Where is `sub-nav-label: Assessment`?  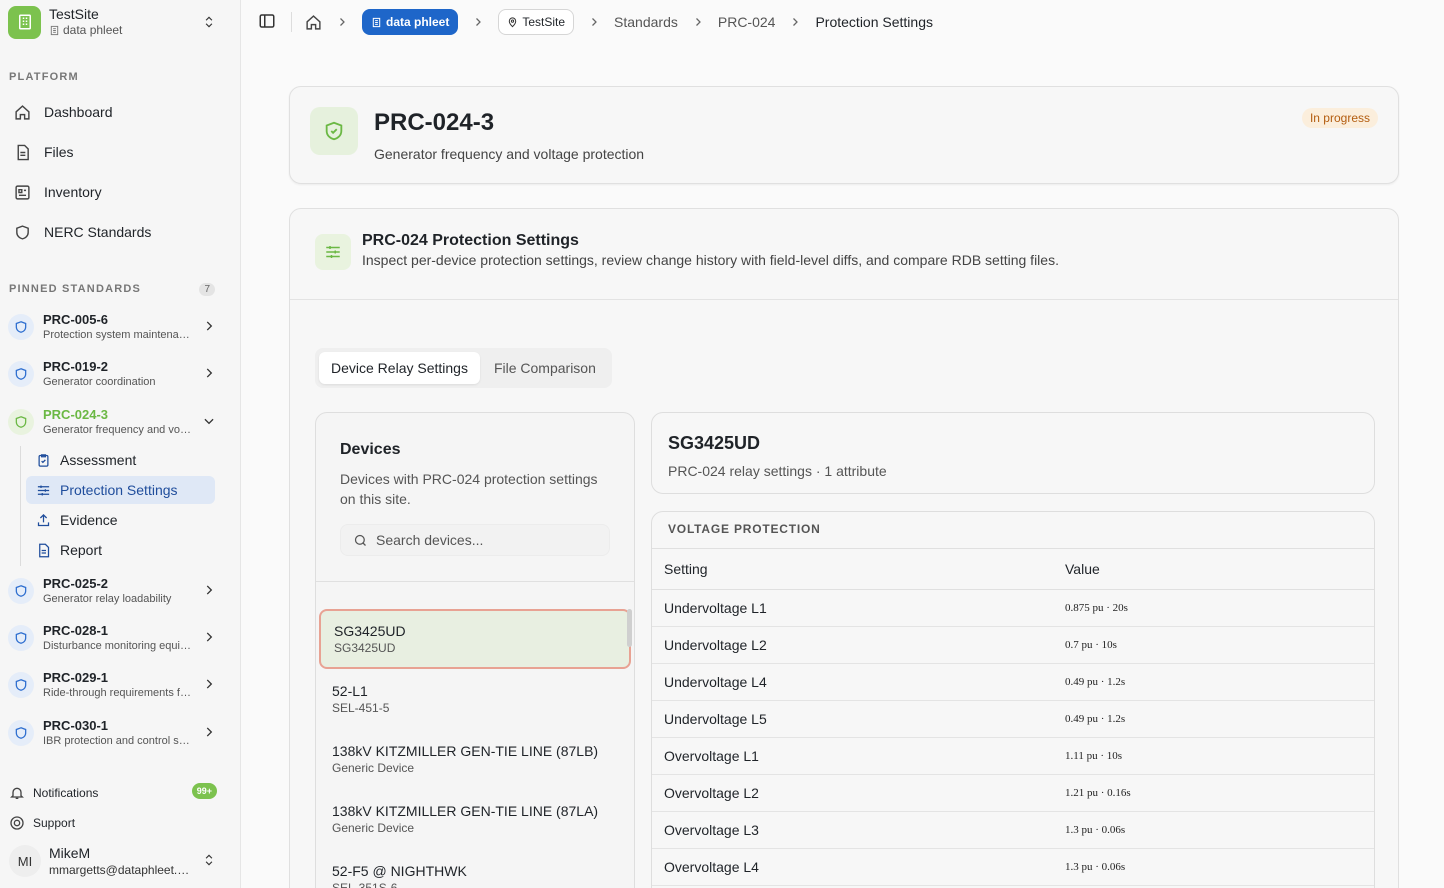
sub-nav-label: Assessment is located at coordinates (98, 460).